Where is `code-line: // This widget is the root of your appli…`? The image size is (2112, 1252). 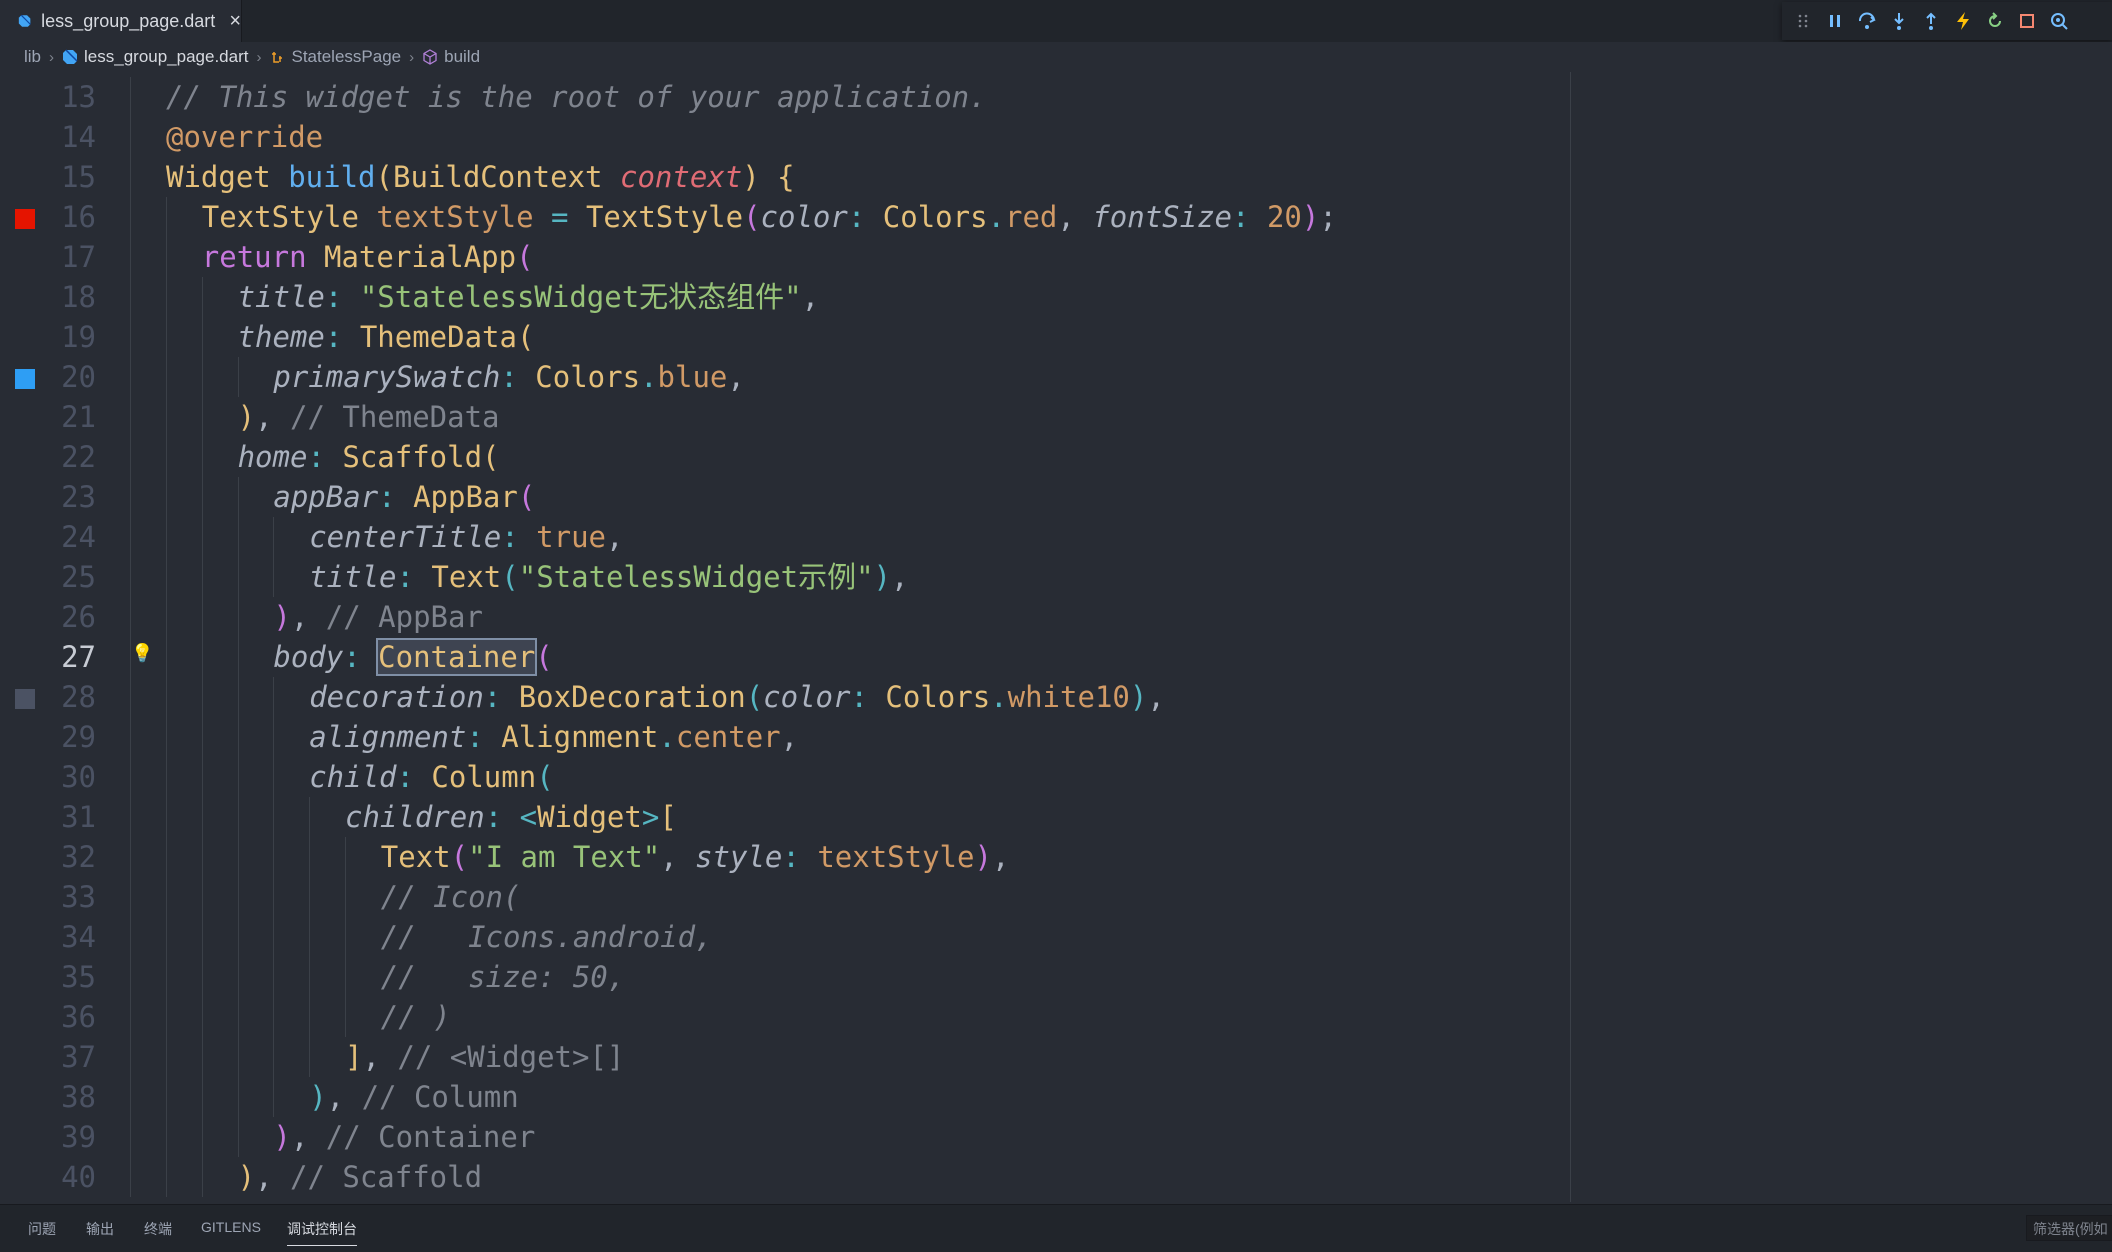
code-line: // This widget is the root of your appli… is located at coordinates (576, 97).